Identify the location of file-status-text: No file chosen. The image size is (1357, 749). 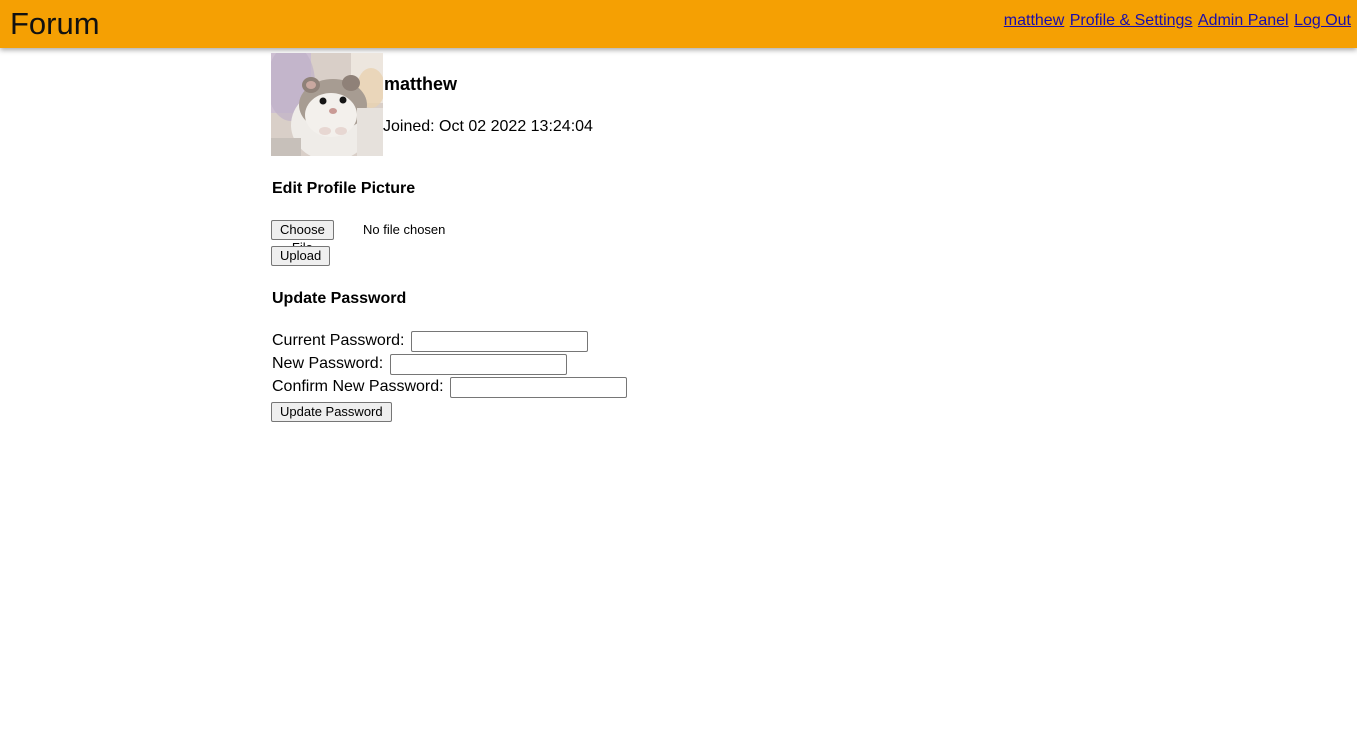
(404, 229).